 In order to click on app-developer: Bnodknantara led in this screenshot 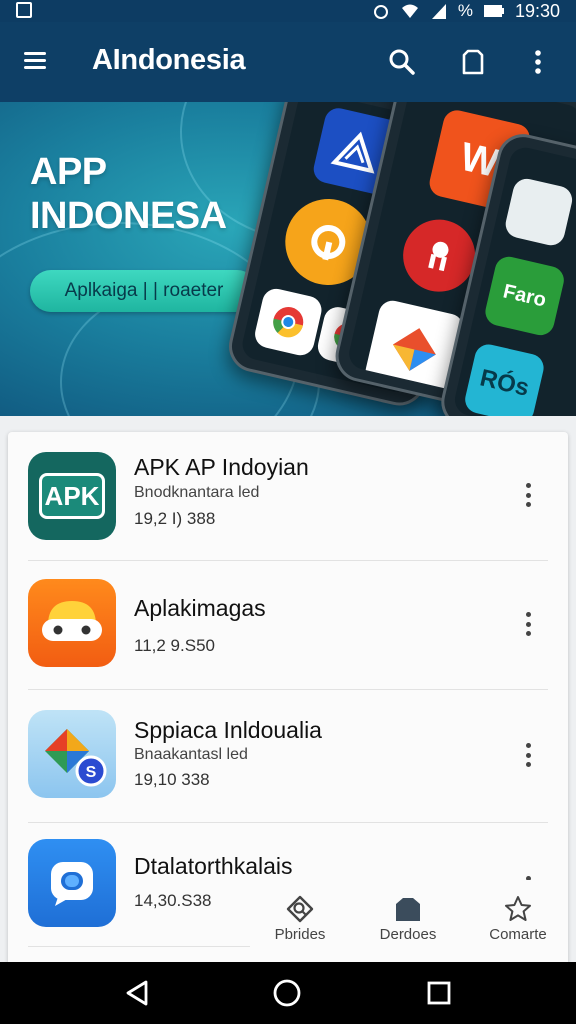, I will do `click(197, 492)`.